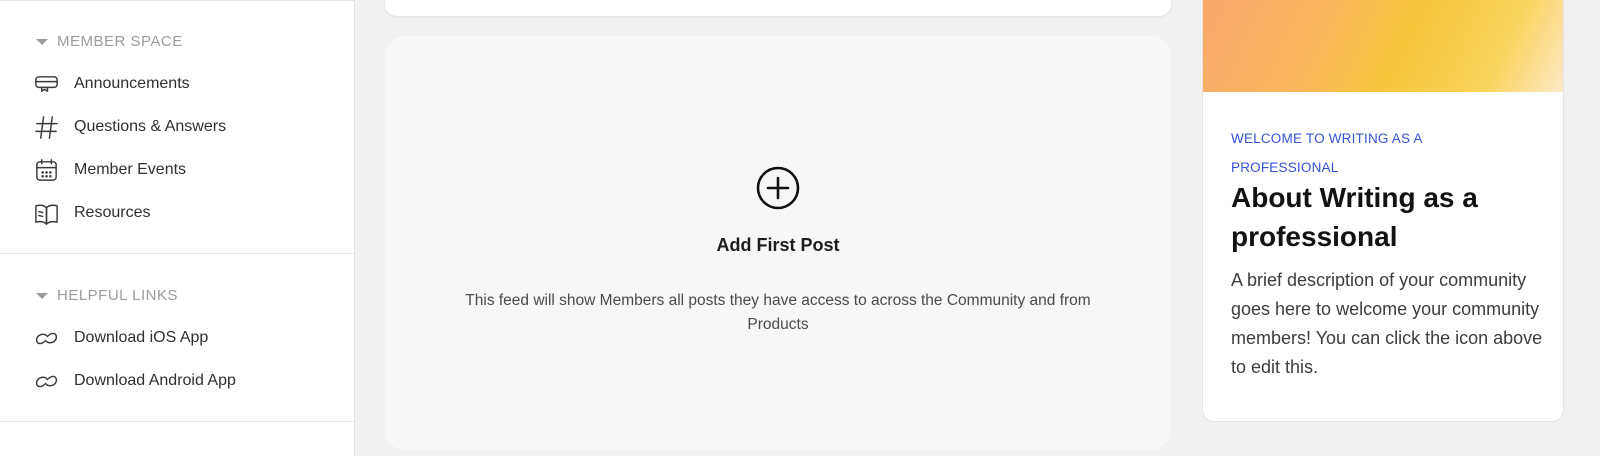  What do you see at coordinates (46, 84) in the screenshot?
I see `announcement-icon` at bounding box center [46, 84].